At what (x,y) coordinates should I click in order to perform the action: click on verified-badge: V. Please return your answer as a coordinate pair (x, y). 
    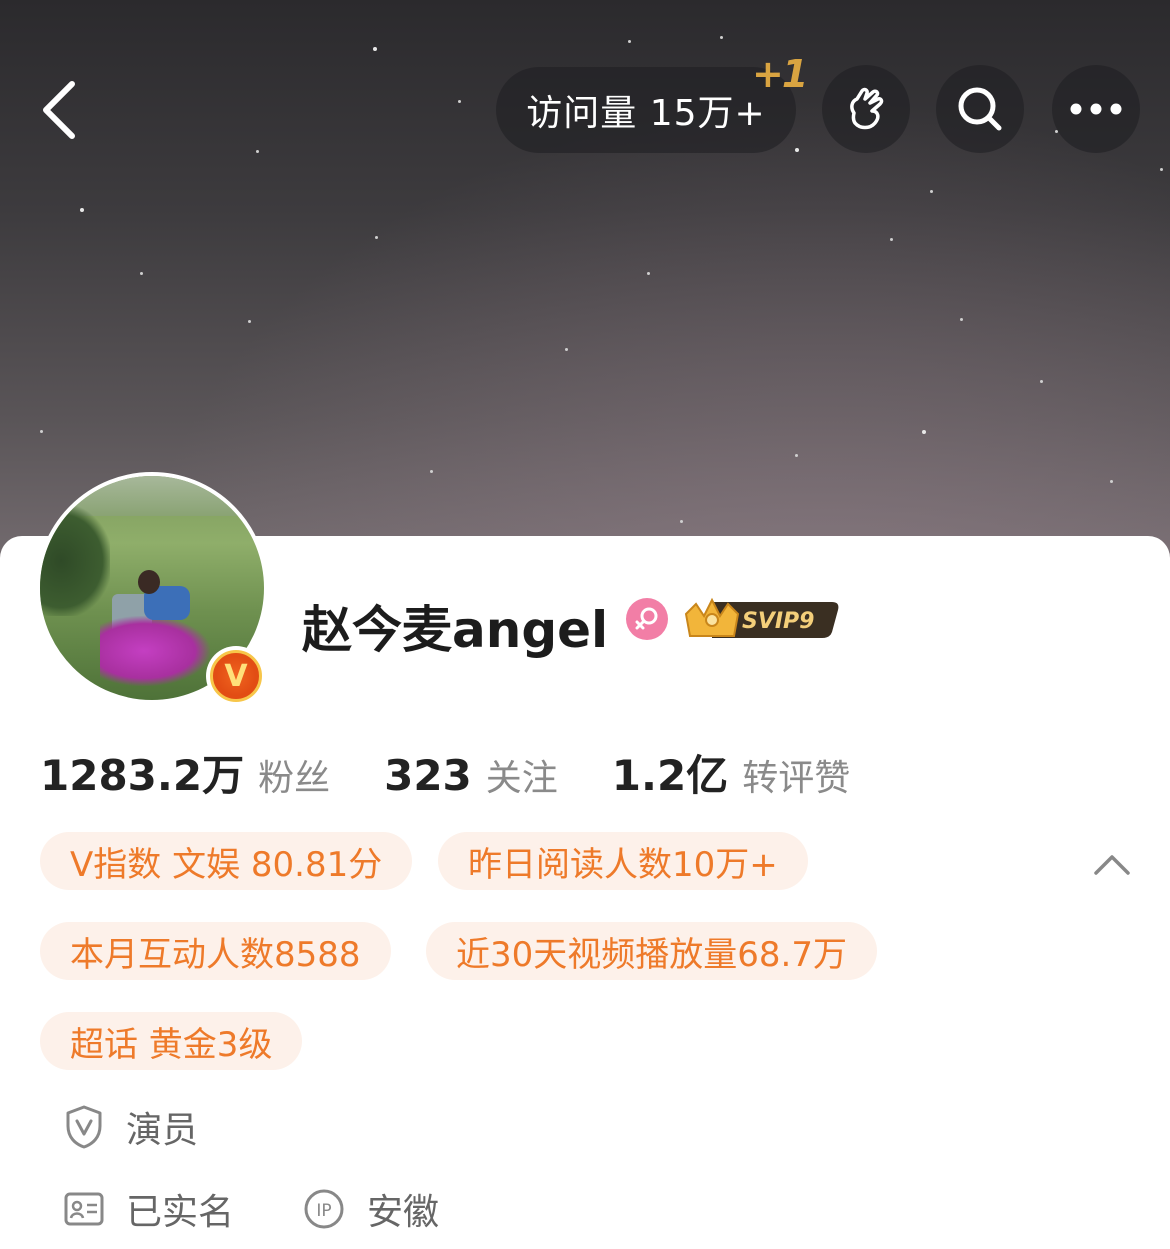
    Looking at the image, I should click on (236, 676).